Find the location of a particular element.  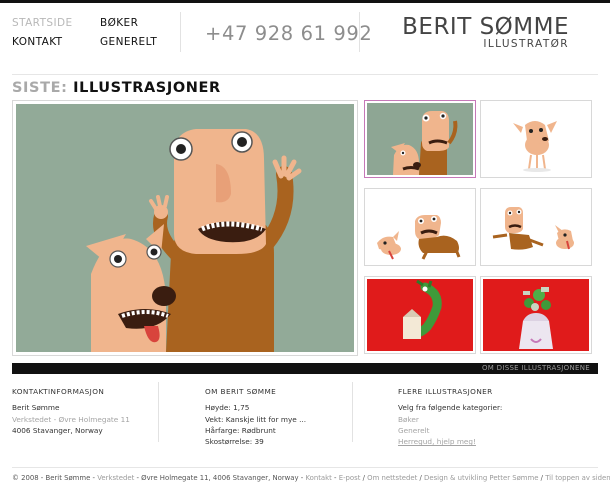

nav-generelt: GENERELT is located at coordinates (128, 42).